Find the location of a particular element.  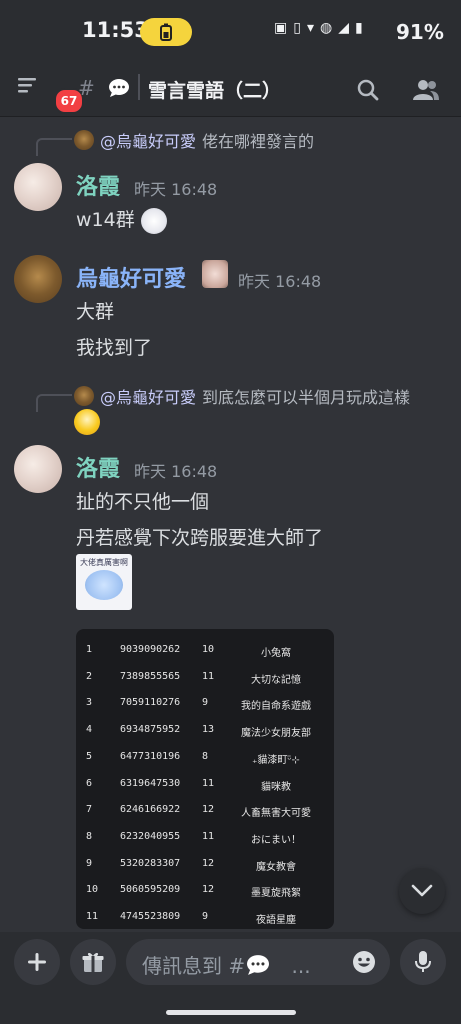

message-line: 大群 is located at coordinates (95, 312).